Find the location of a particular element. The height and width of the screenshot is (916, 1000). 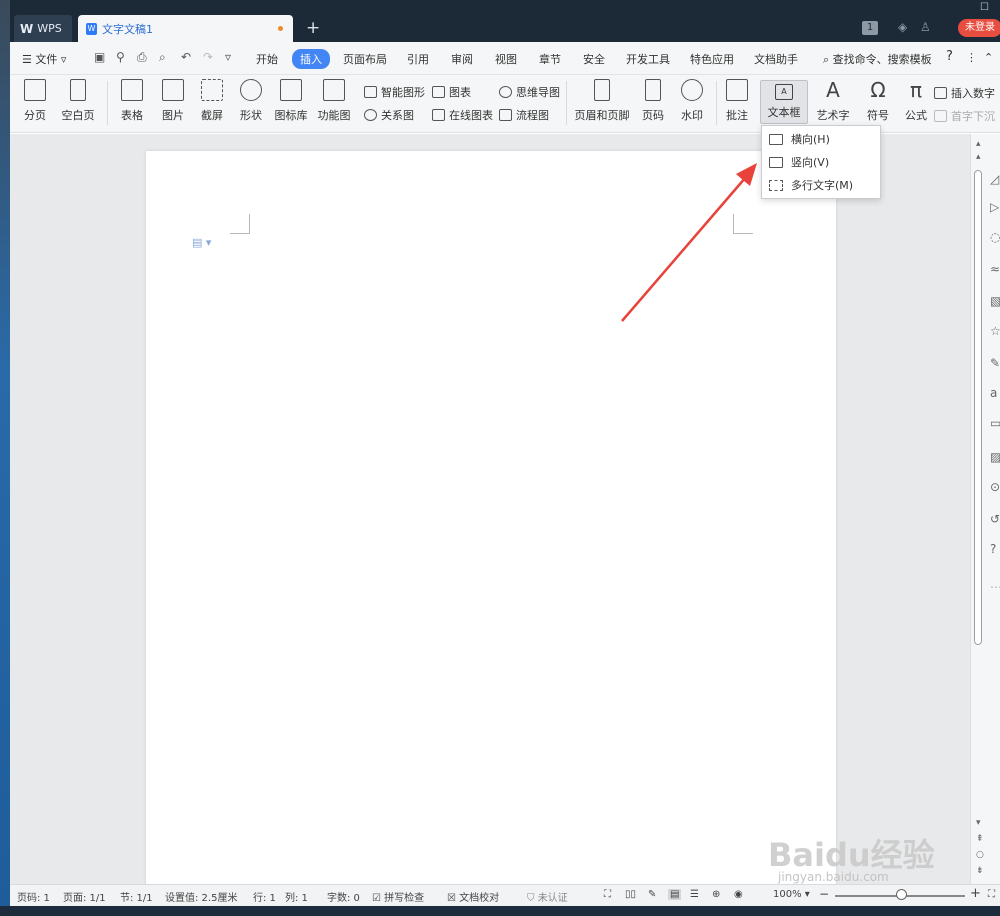

status-setting: 设置值: 2.5厘米 is located at coordinates (201, 896).